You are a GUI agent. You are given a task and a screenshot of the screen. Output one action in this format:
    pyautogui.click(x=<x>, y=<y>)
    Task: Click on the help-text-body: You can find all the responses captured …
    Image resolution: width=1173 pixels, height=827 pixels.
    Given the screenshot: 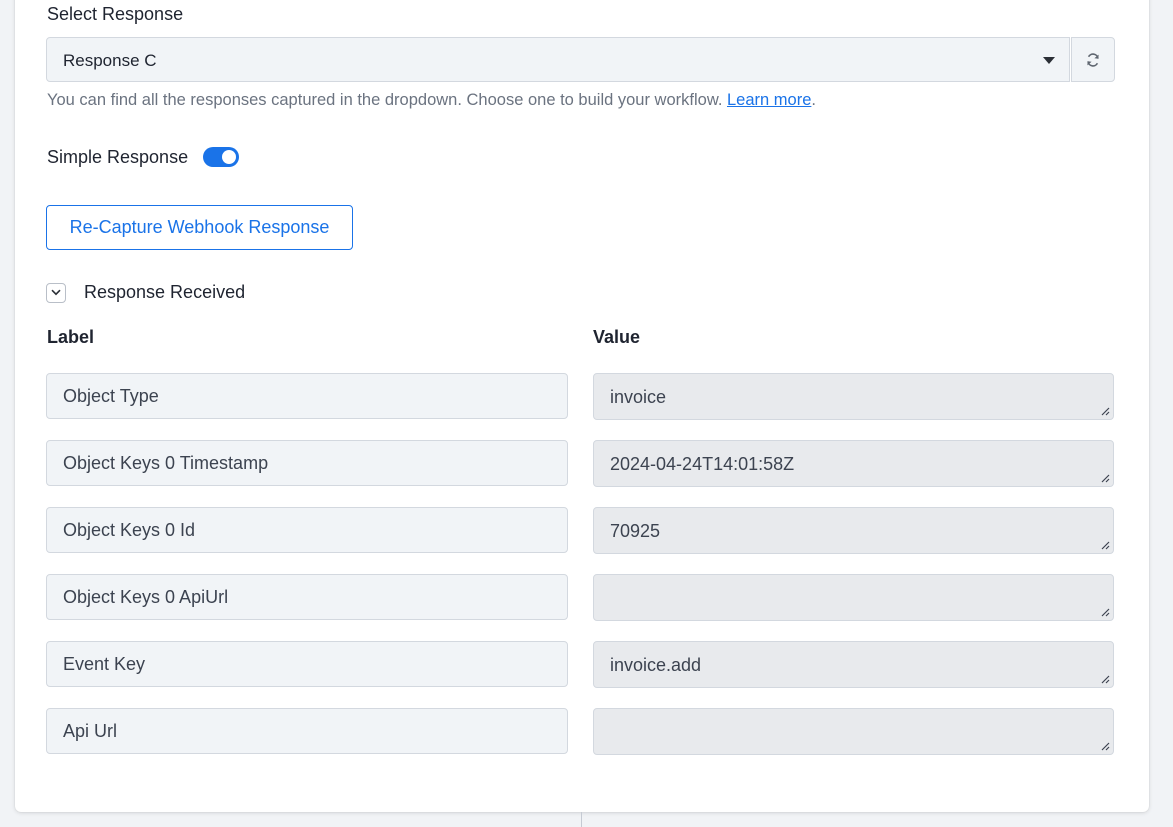 What is the action you would take?
    pyautogui.click(x=385, y=100)
    